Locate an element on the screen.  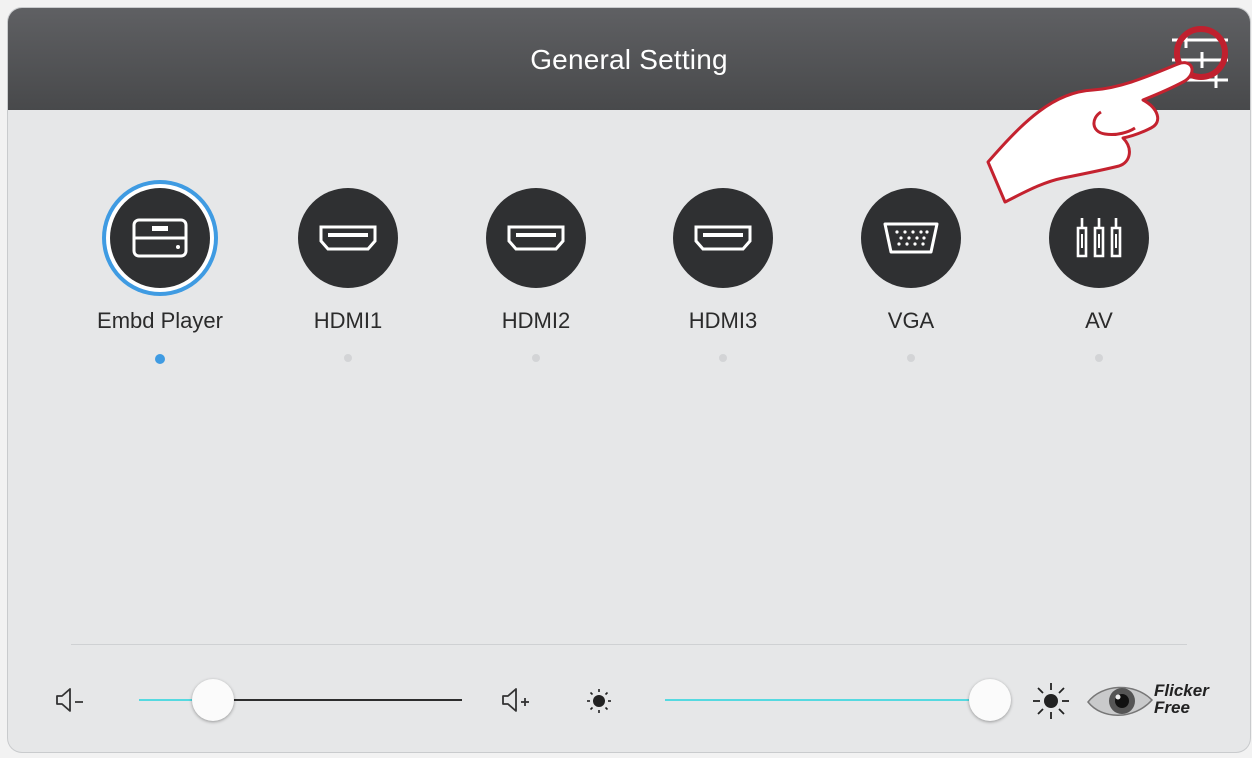
eye-icon is located at coordinates (1120, 701).